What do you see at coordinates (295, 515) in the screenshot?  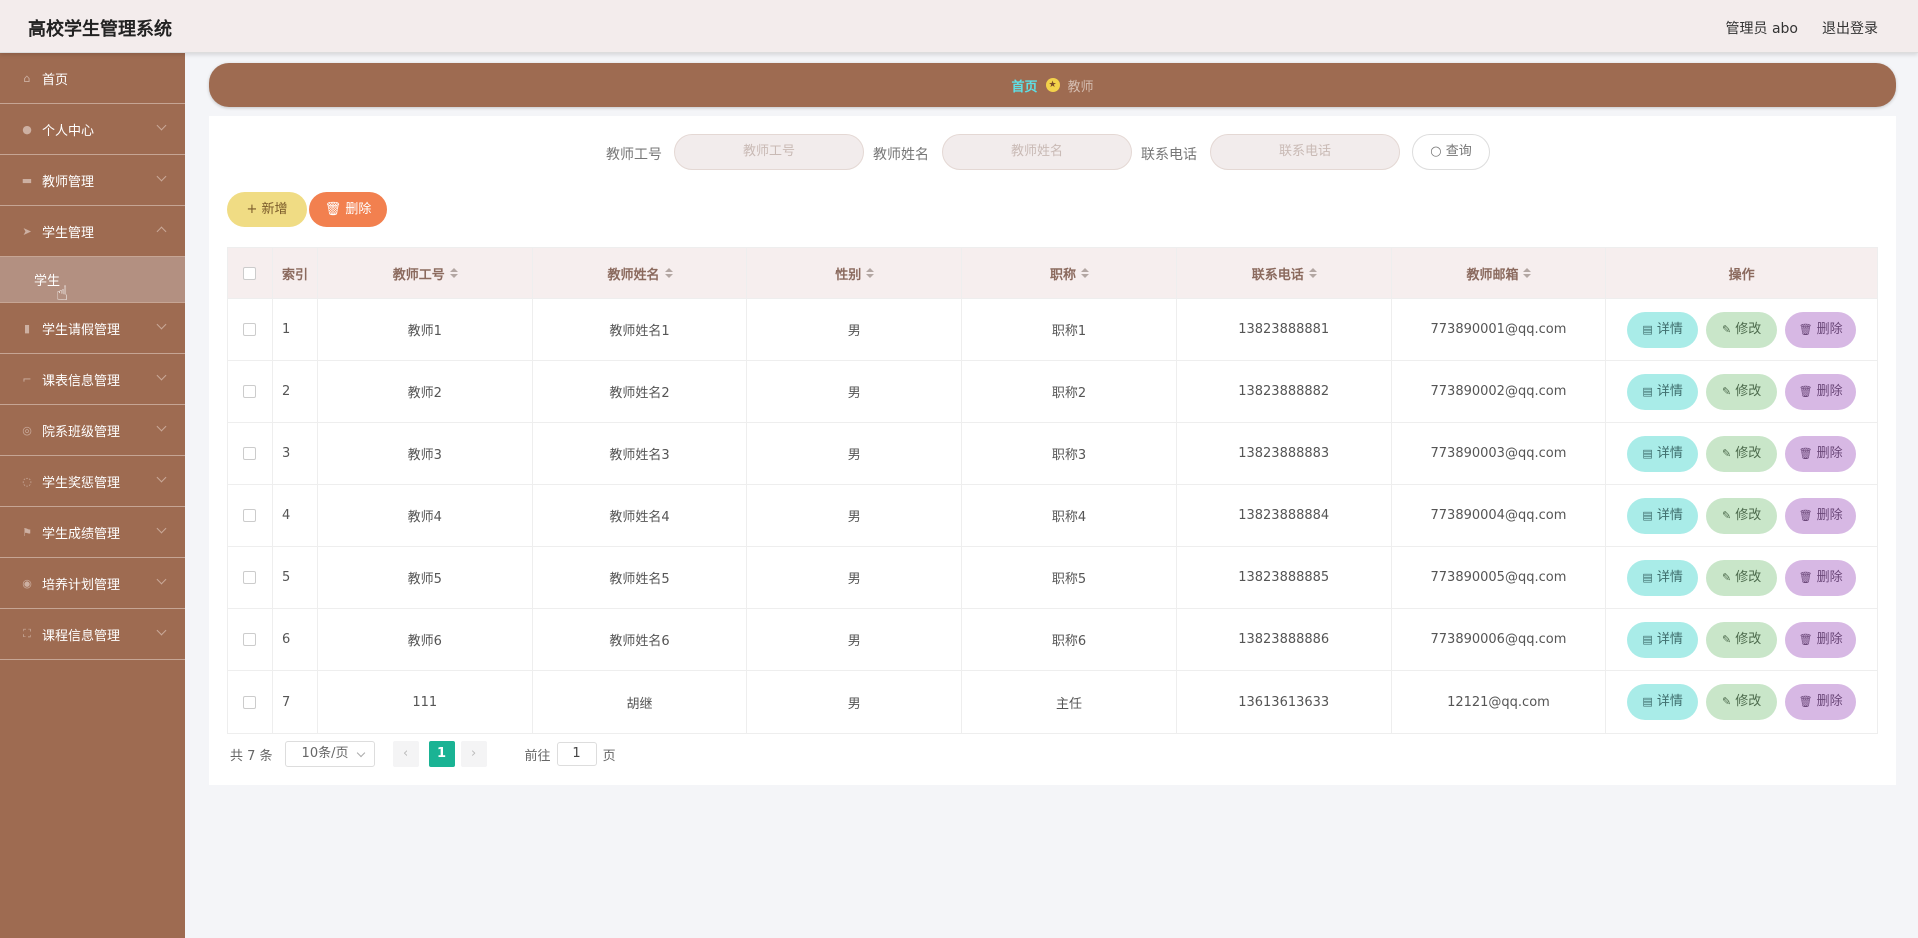 I see `cell-index: 4` at bounding box center [295, 515].